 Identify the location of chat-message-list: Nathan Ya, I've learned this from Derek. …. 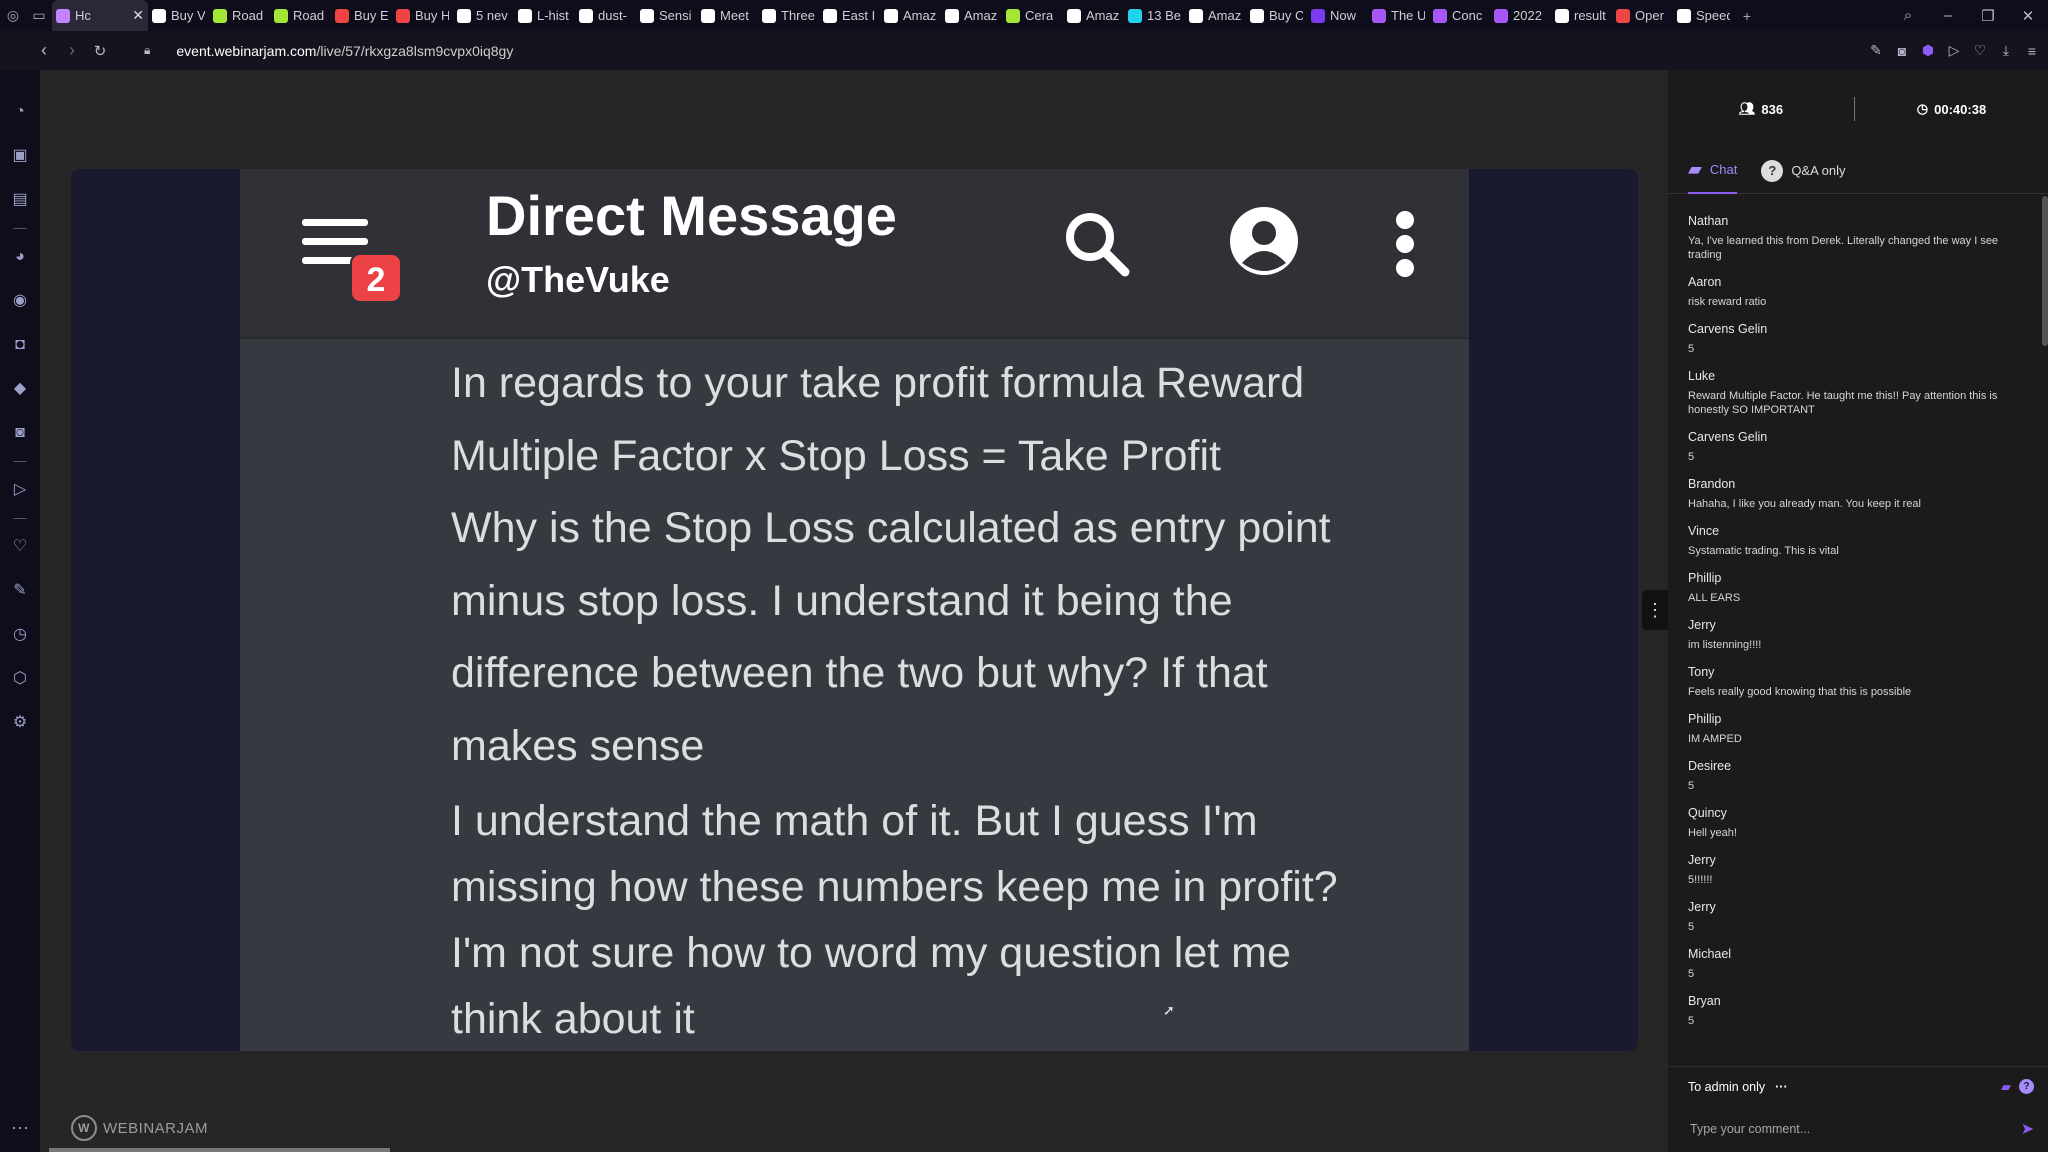
(1858, 624).